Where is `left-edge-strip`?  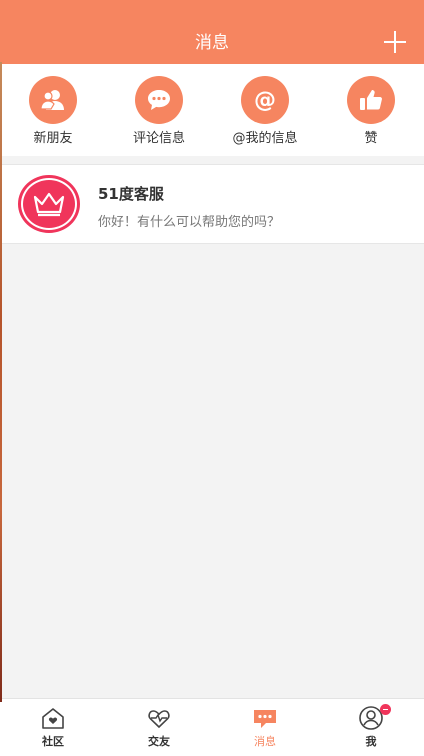
left-edge-strip is located at coordinates (1, 382).